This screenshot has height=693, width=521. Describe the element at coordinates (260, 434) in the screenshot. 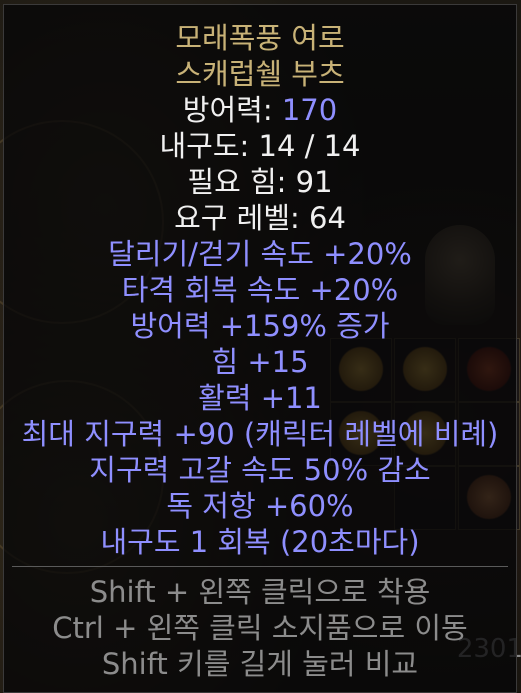

I see `item-mod: 최대 지구력 +90 (캐릭터 레벨에 비례)` at that location.